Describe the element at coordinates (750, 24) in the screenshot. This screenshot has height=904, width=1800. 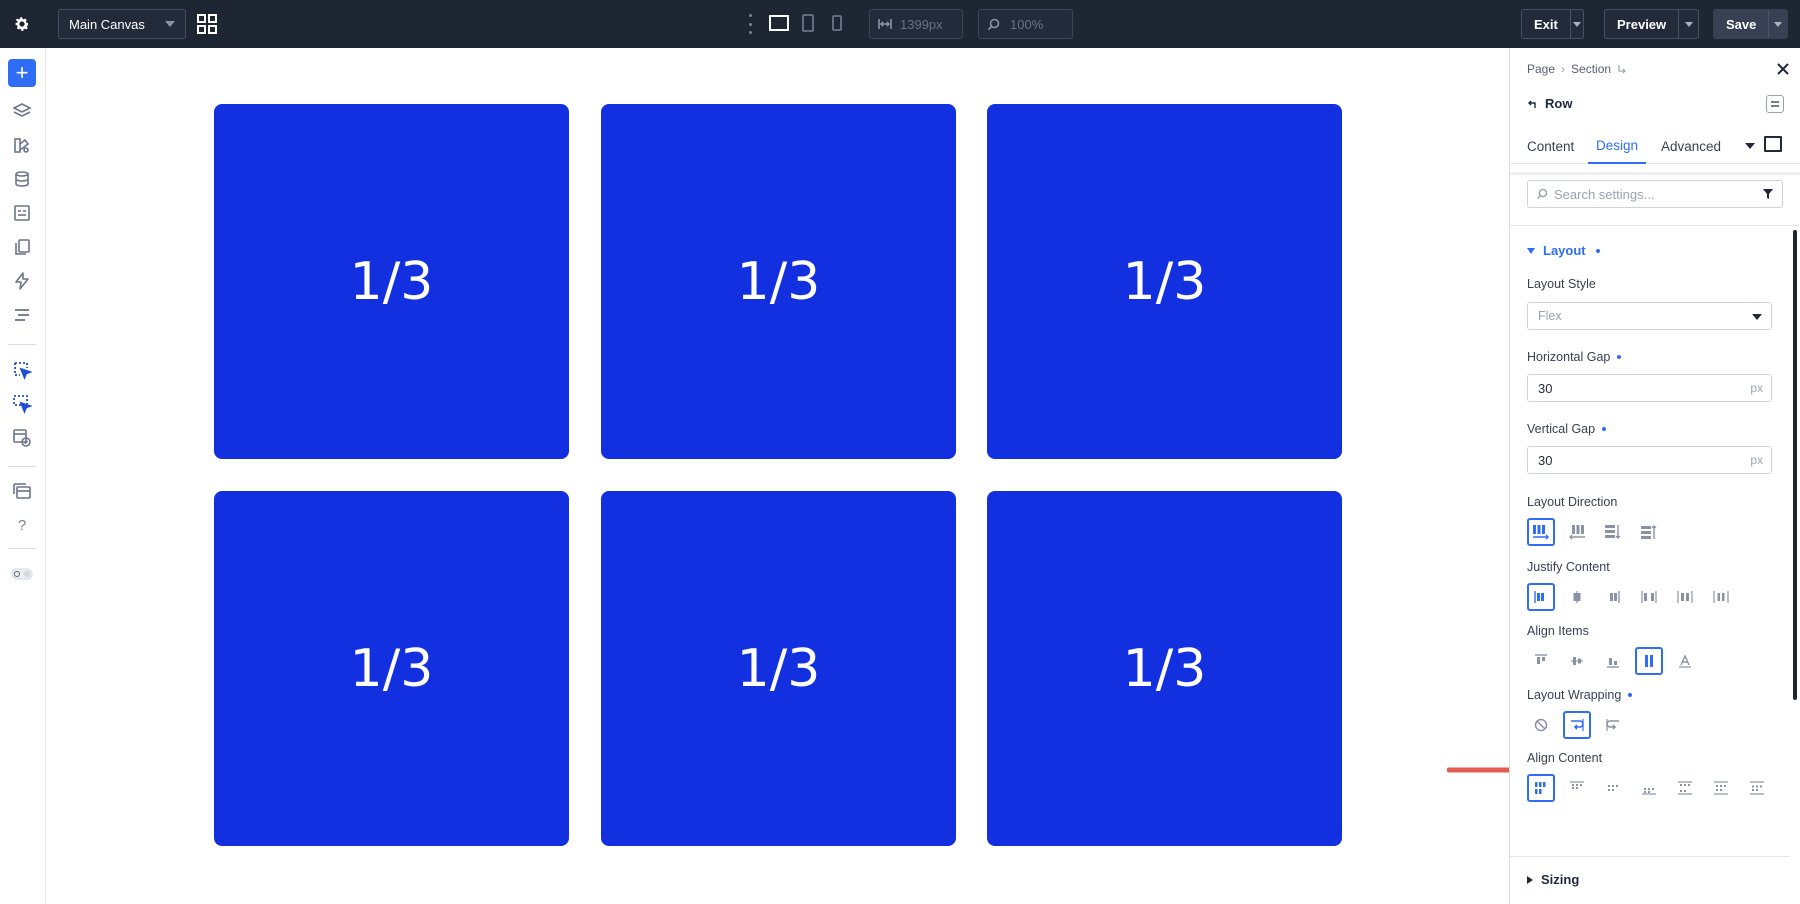
I see `more-options-icon` at that location.